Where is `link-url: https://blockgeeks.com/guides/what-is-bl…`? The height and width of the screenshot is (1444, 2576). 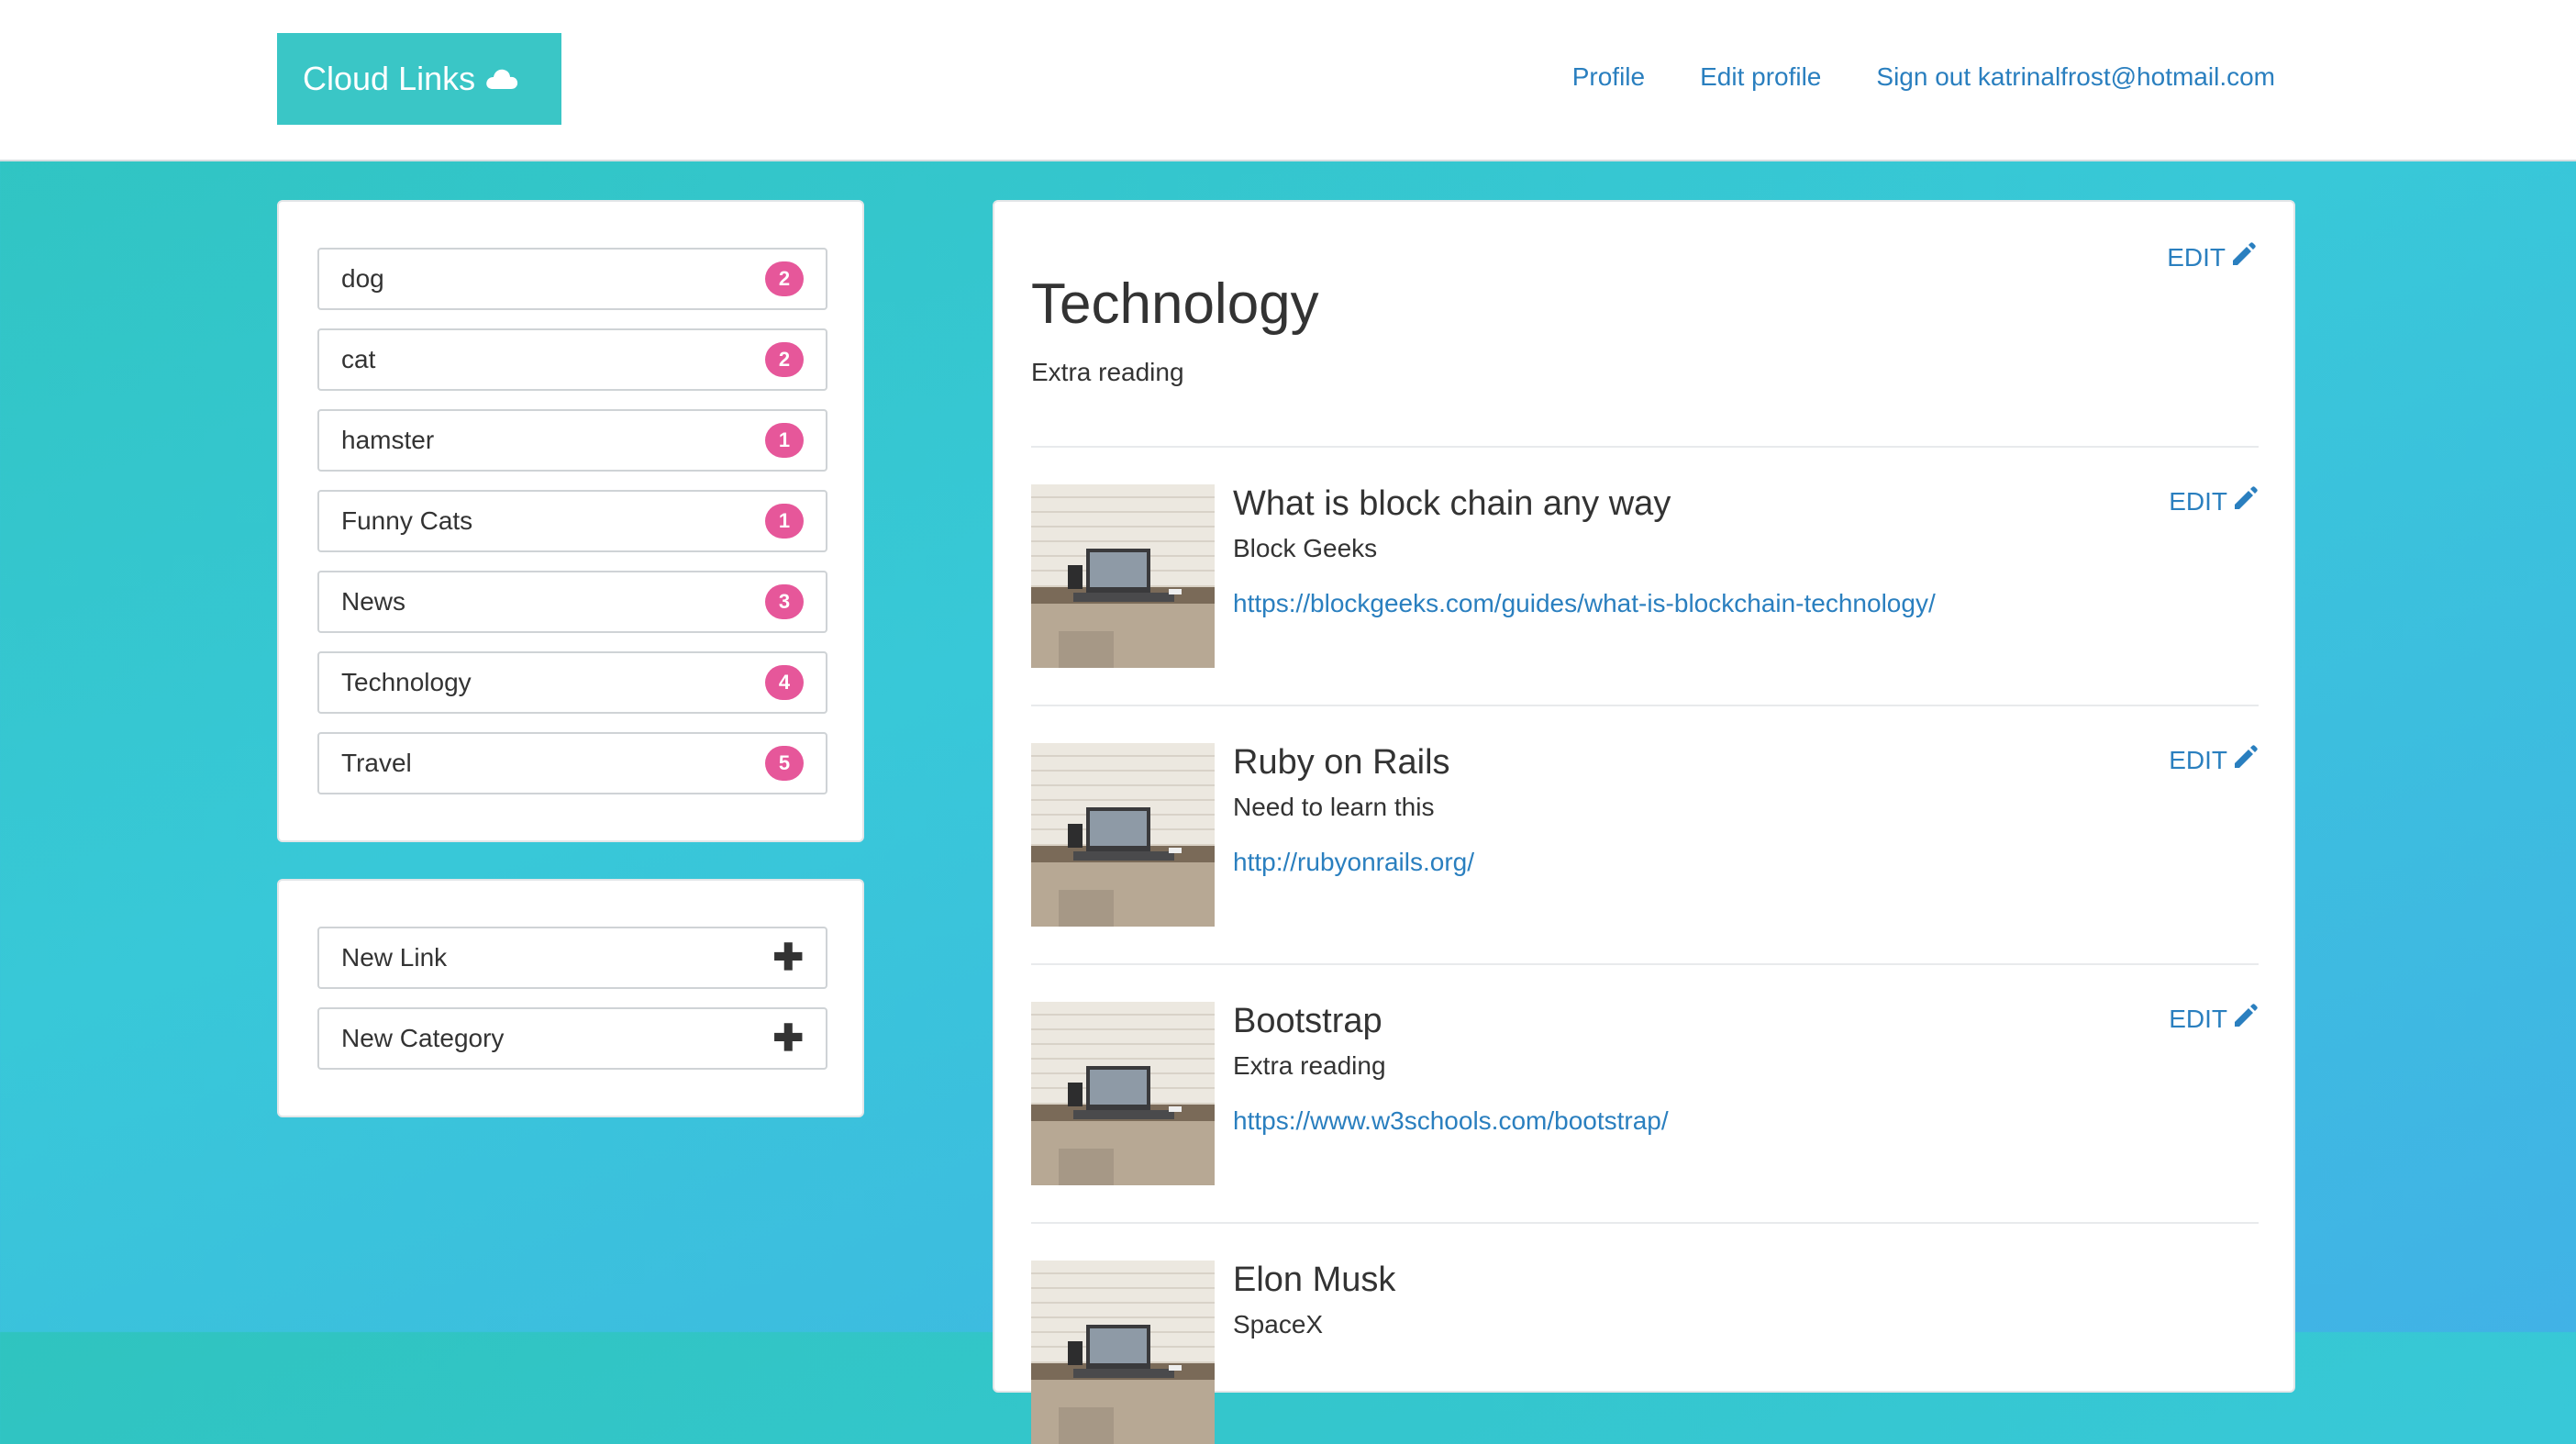 link-url: https://blockgeeks.com/guides/what-is-bl… is located at coordinates (1584, 603).